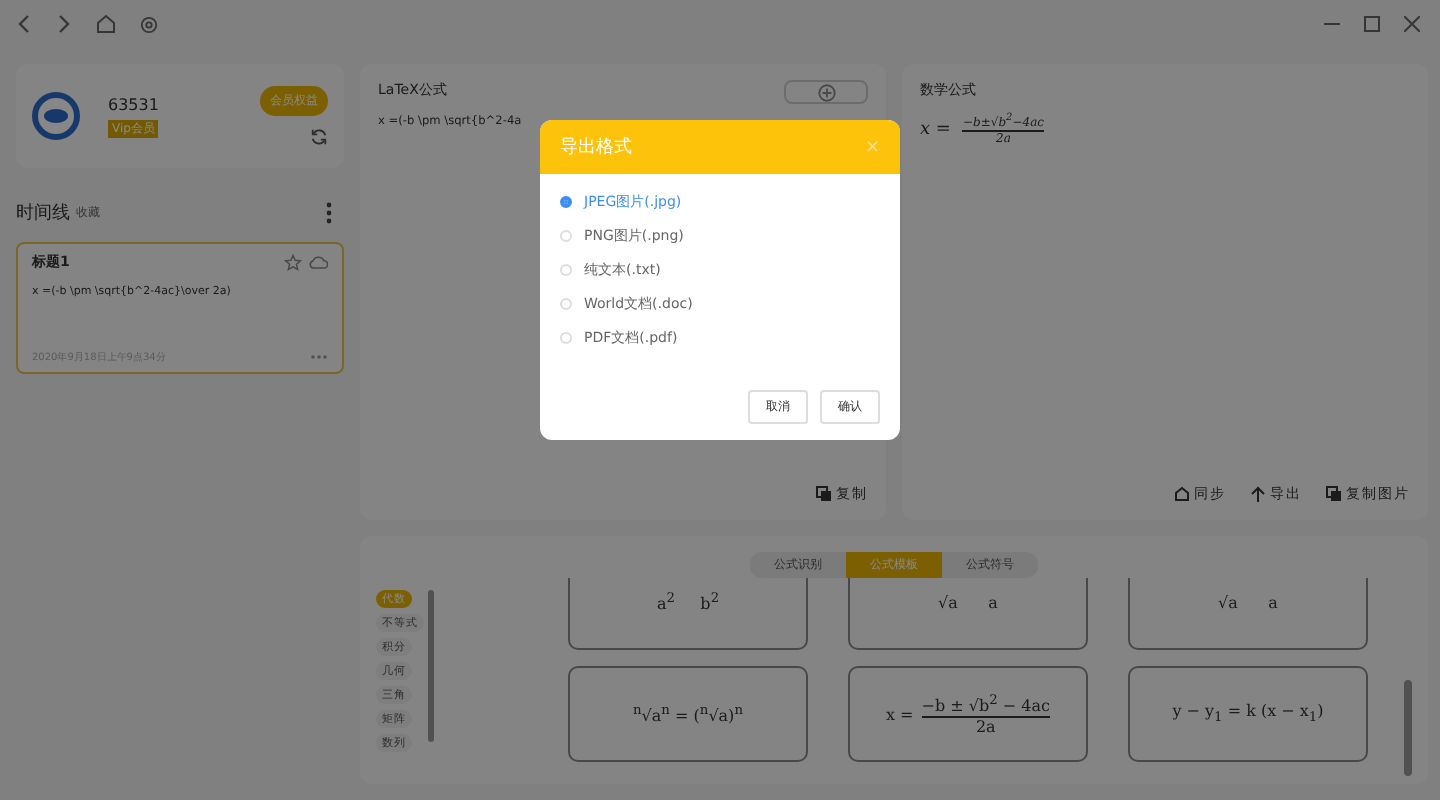 The image size is (1440, 800). I want to click on forward-icon, so click(64, 24).